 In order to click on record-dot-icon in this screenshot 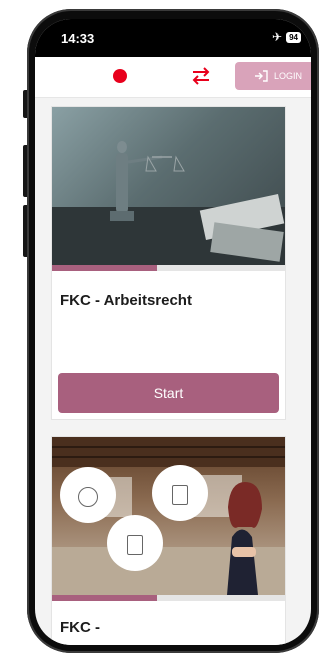, I will do `click(120, 76)`.